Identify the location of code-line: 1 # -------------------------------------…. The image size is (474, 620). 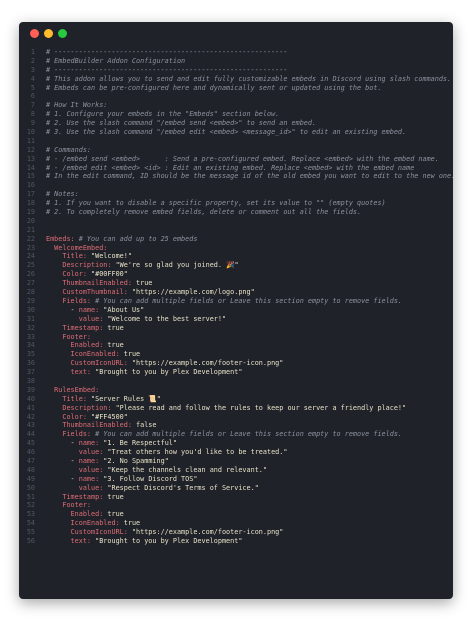
(236, 52).